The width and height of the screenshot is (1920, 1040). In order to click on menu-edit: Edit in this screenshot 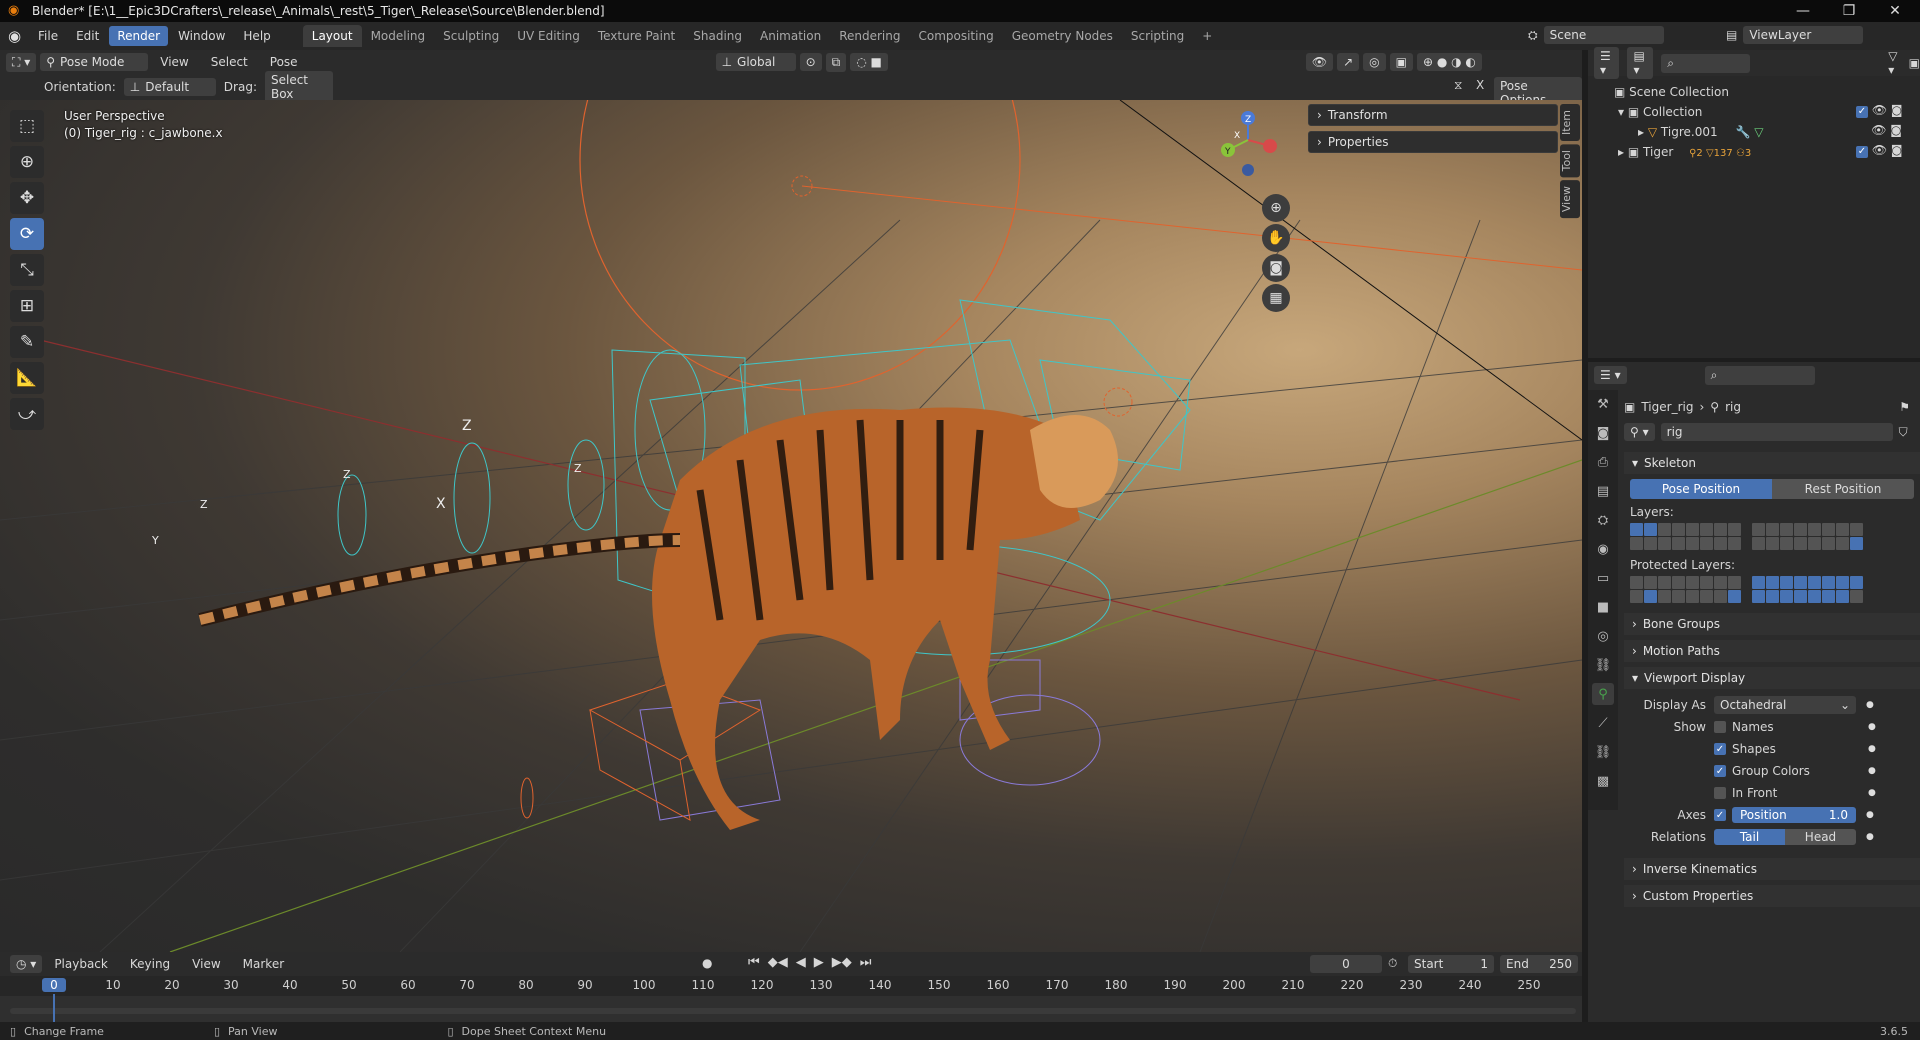, I will do `click(87, 36)`.